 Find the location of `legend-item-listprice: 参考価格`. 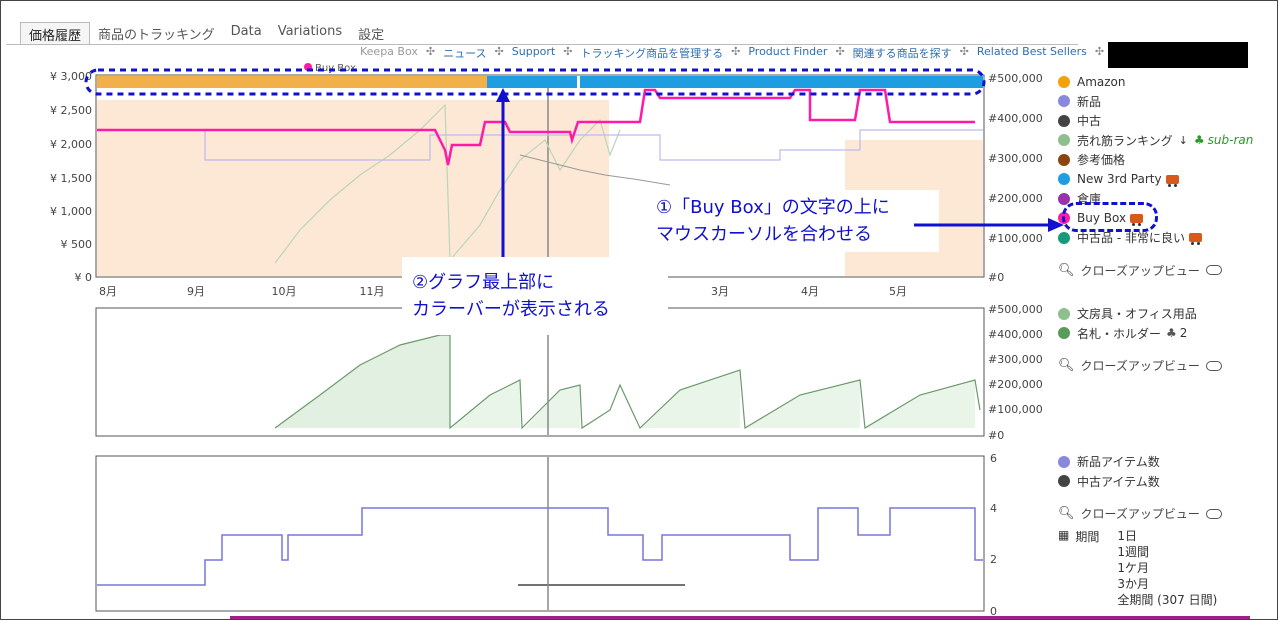

legend-item-listprice: 参考価格 is located at coordinates (1155, 160).